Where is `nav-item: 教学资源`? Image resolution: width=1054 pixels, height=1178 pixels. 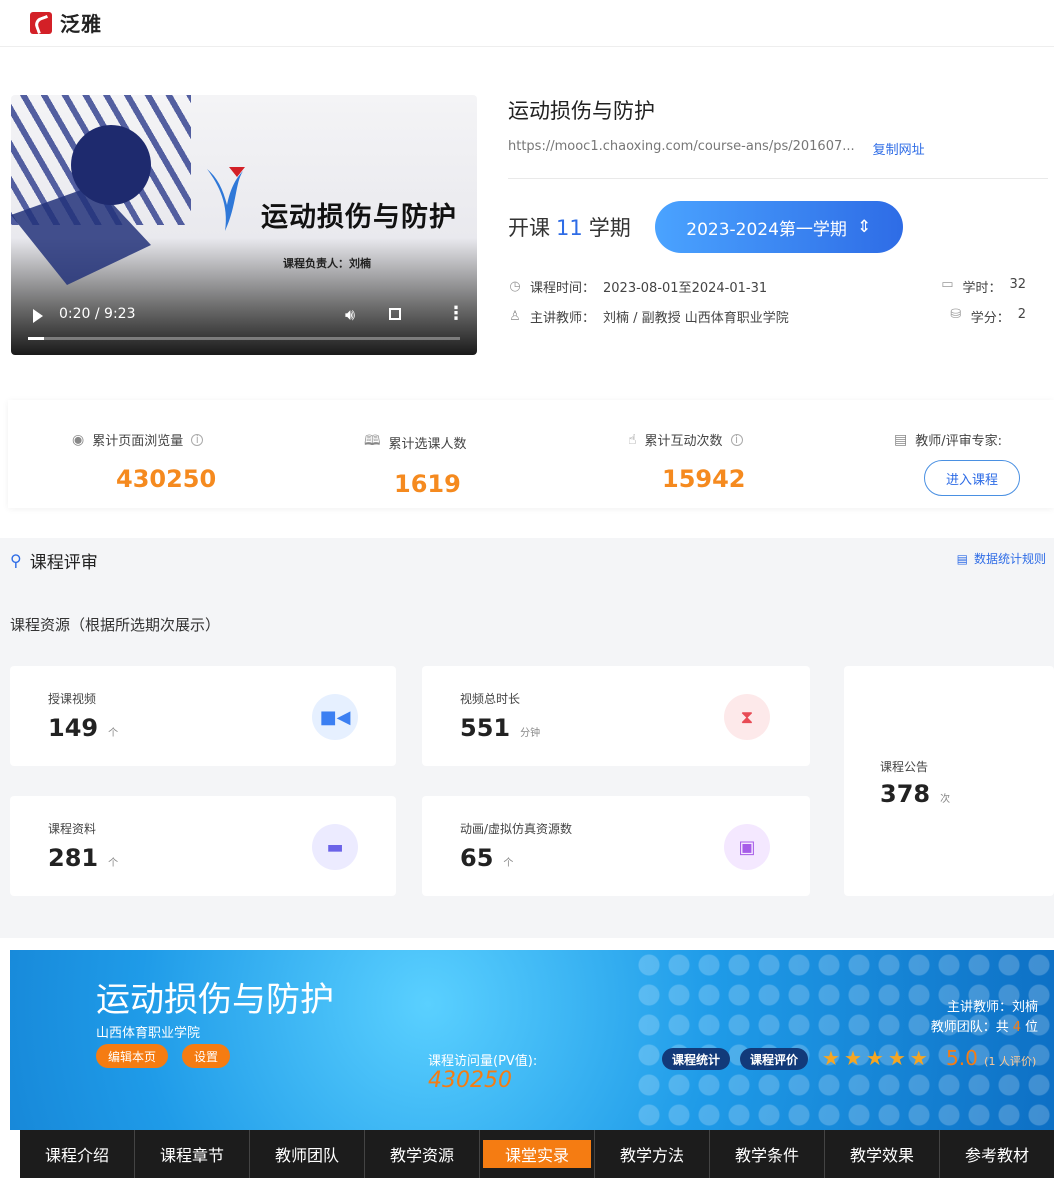
nav-item: 教学资源 is located at coordinates (422, 1154).